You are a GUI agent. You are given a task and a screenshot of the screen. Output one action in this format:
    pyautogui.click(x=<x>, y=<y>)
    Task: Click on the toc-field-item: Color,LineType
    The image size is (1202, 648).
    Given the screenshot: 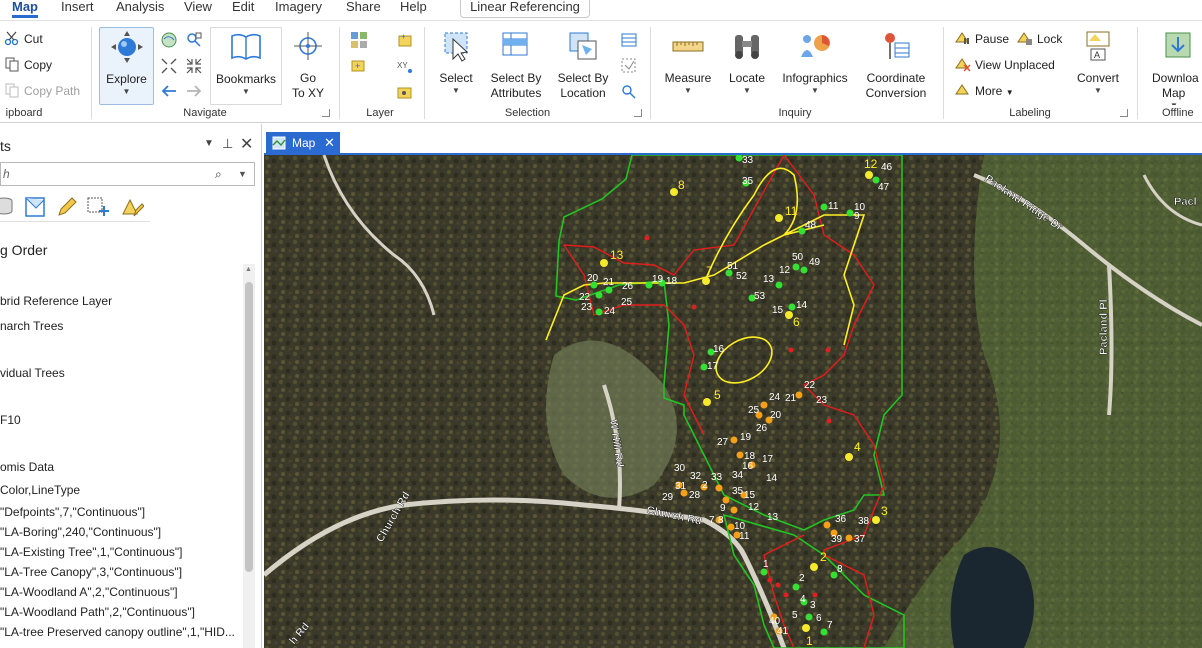 What is the action you would take?
    pyautogui.click(x=40, y=490)
    